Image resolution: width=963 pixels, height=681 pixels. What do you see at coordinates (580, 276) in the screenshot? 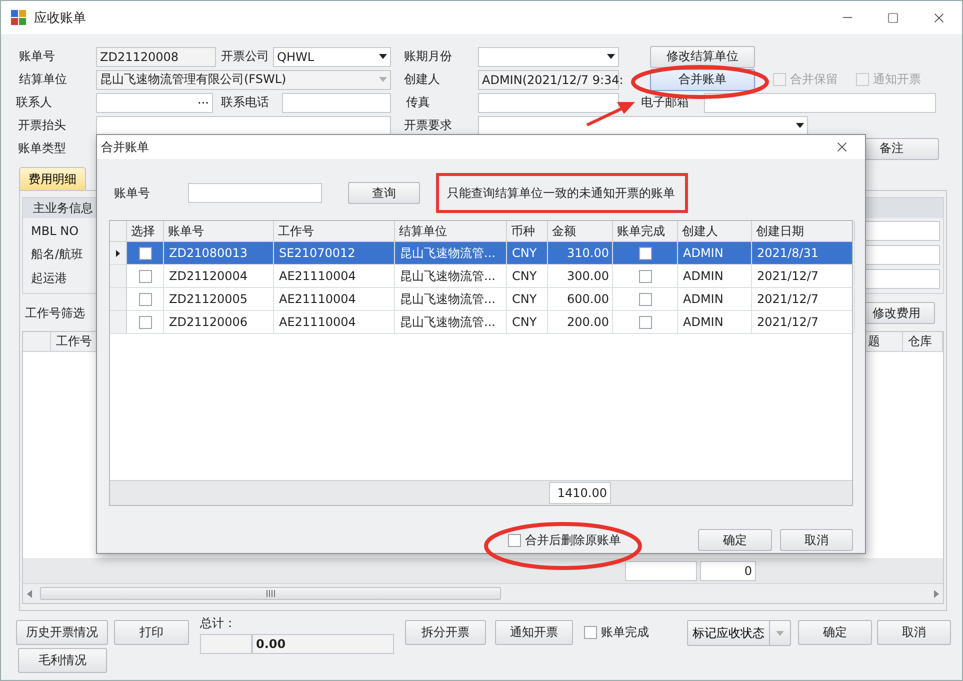
I see `table-cell: 300.00` at bounding box center [580, 276].